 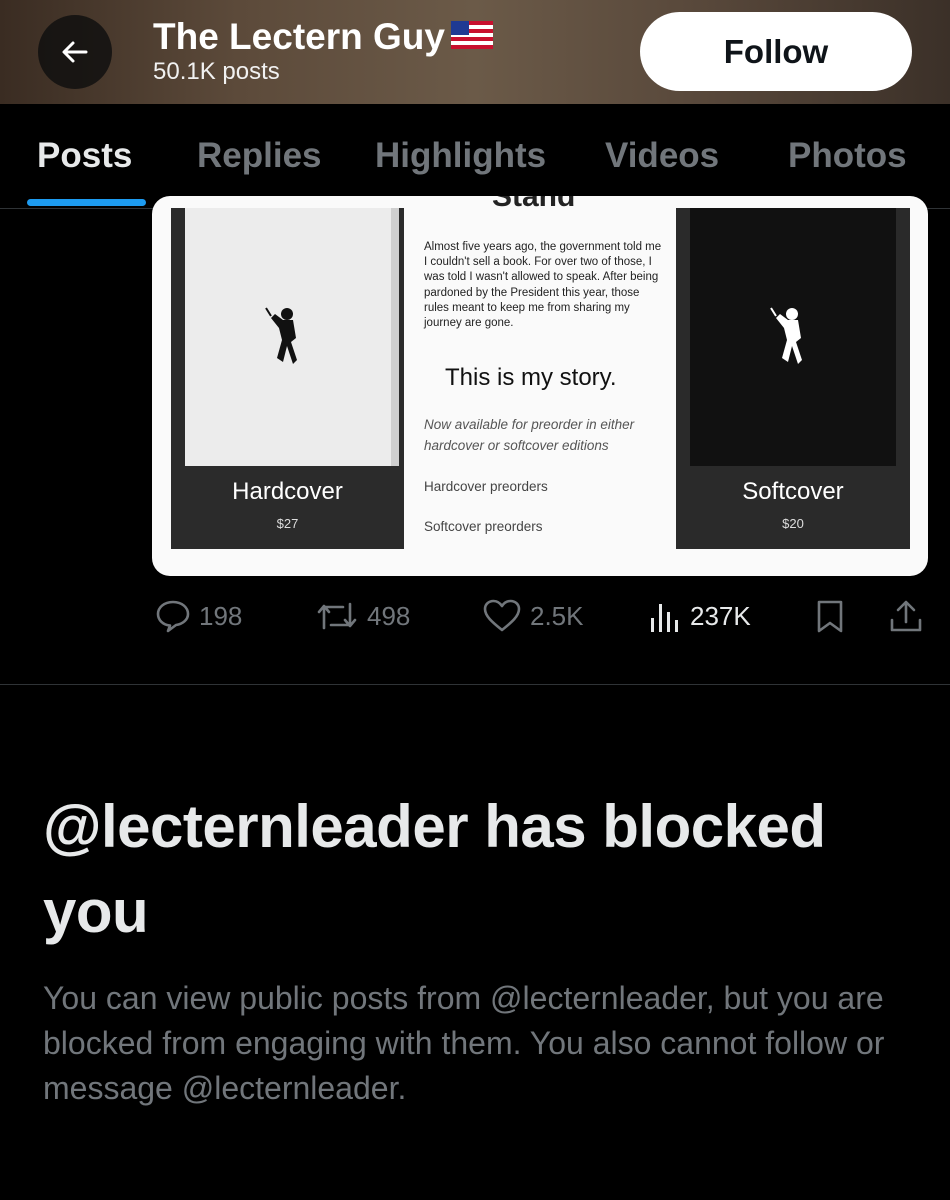 What do you see at coordinates (475, 621) in the screenshot?
I see `post-action-bar: 198 498 2.5K 237K` at bounding box center [475, 621].